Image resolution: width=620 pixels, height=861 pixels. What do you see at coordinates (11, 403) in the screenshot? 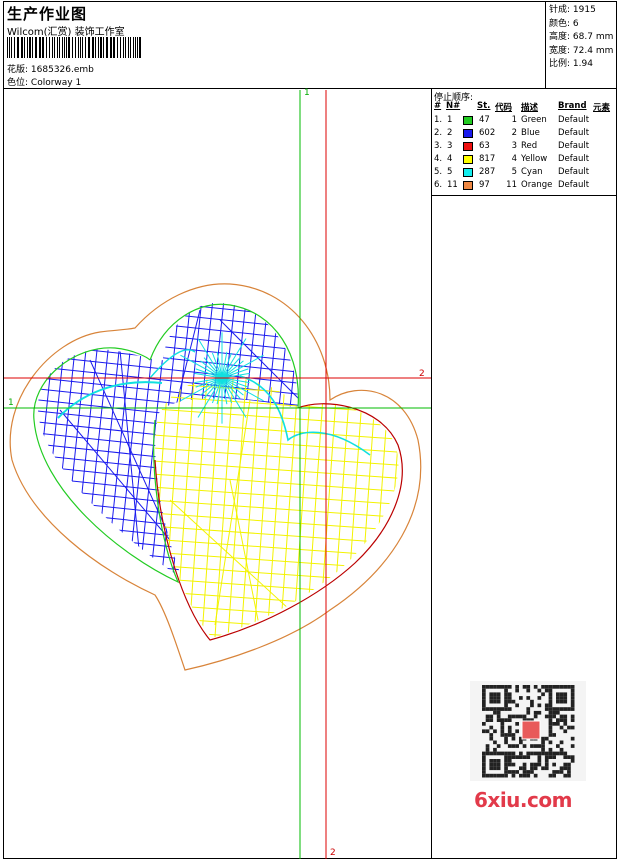
I see `axis-label-h1: 1` at bounding box center [11, 403].